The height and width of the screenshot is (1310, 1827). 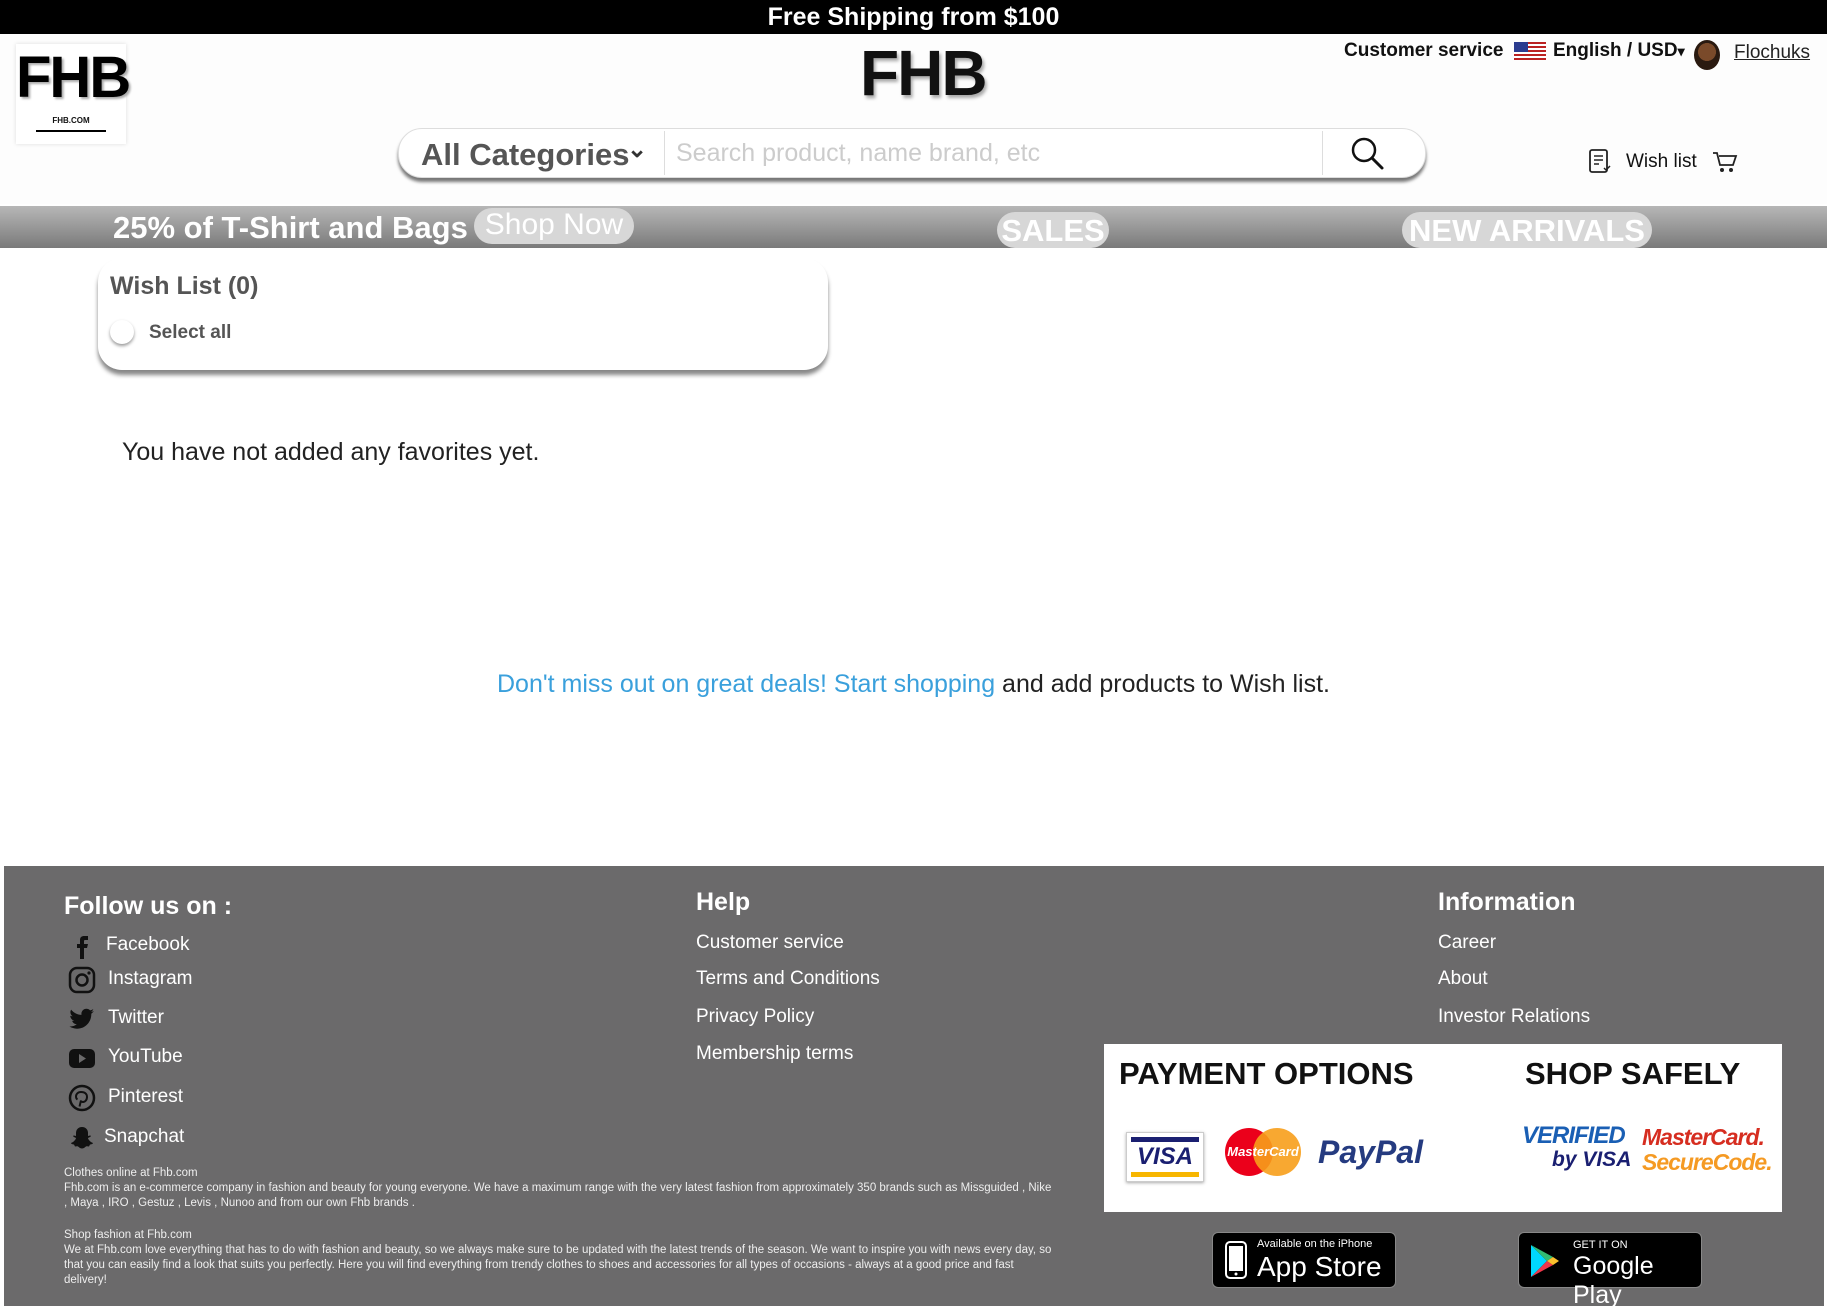 What do you see at coordinates (1615, 50) in the screenshot?
I see `language-label: English / USD` at bounding box center [1615, 50].